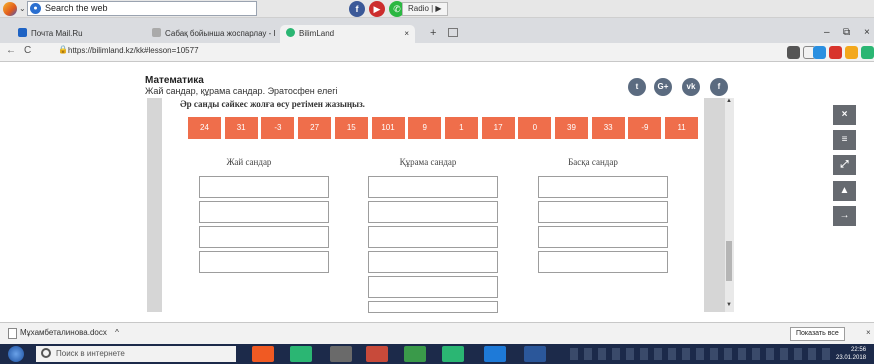 Image resolution: width=874 pixels, height=364 pixels. I want to click on restore-icon: ⧉, so click(846, 32).